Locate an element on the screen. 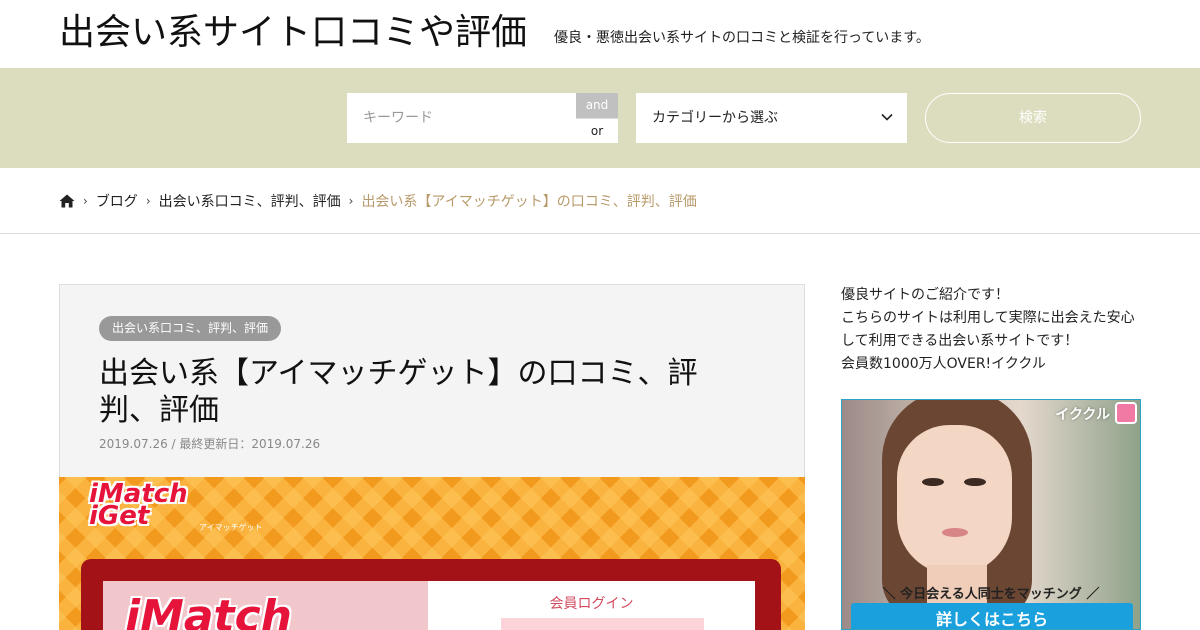 Image resolution: width=1200 pixels, height=630 pixels. category-select: カテゴリーから選ぶ is located at coordinates (771, 118).